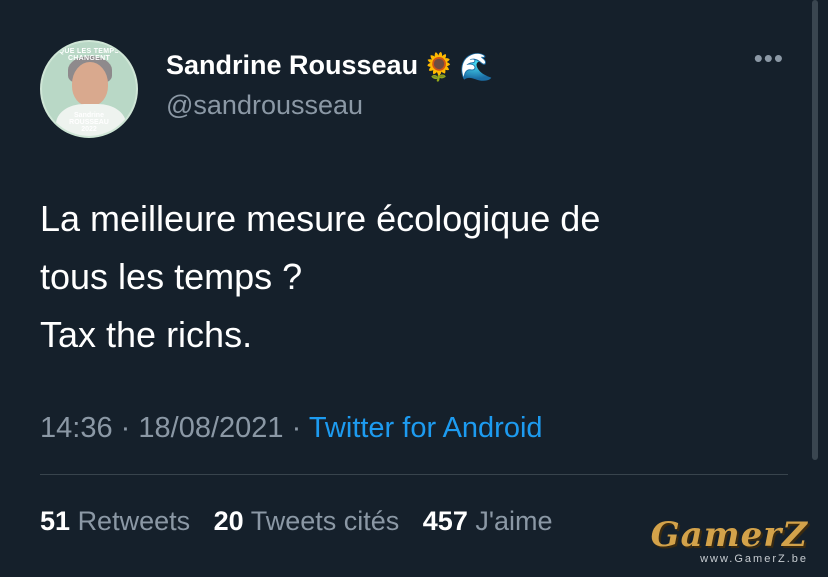  What do you see at coordinates (171, 276) in the screenshot?
I see `tweet-line: tous les temps ?` at bounding box center [171, 276].